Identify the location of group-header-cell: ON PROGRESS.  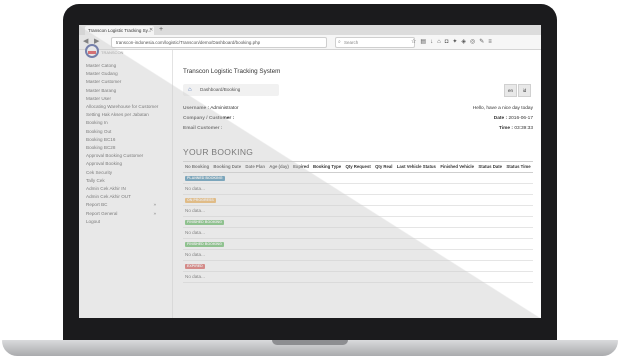
(358, 200).